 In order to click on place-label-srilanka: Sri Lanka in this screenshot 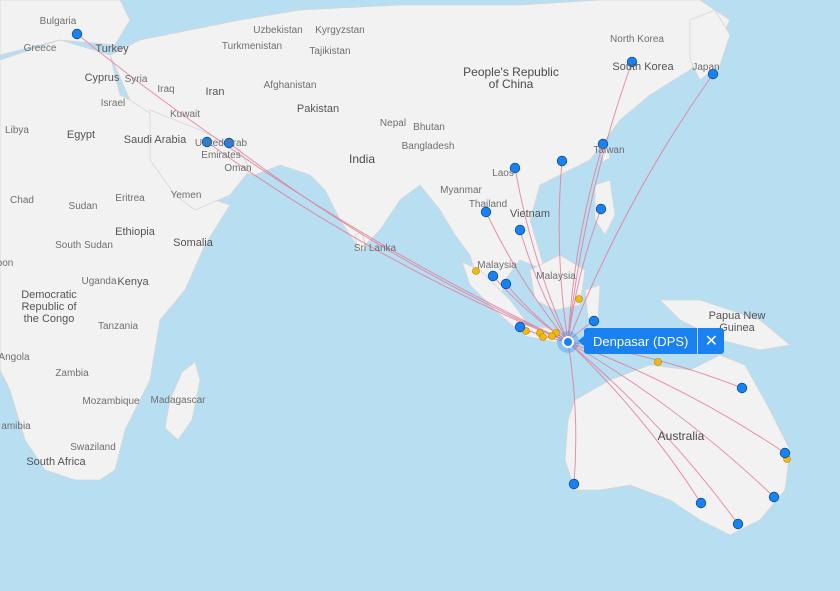, I will do `click(375, 248)`.